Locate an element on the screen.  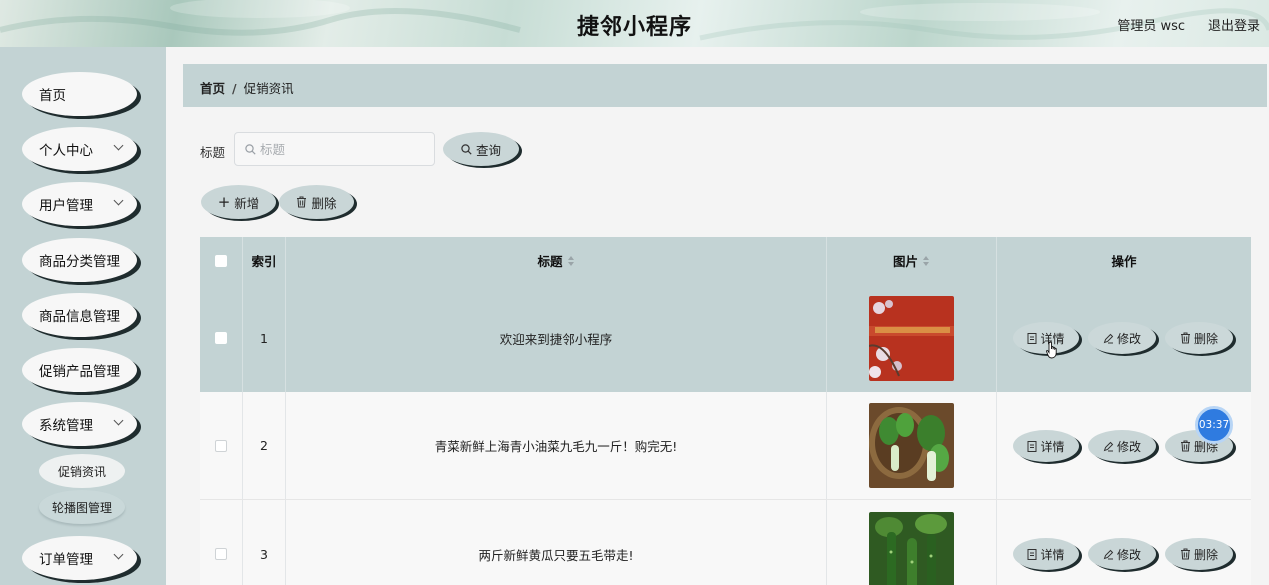
sidebar-item-label: 商品信息管理 is located at coordinates (79, 317).